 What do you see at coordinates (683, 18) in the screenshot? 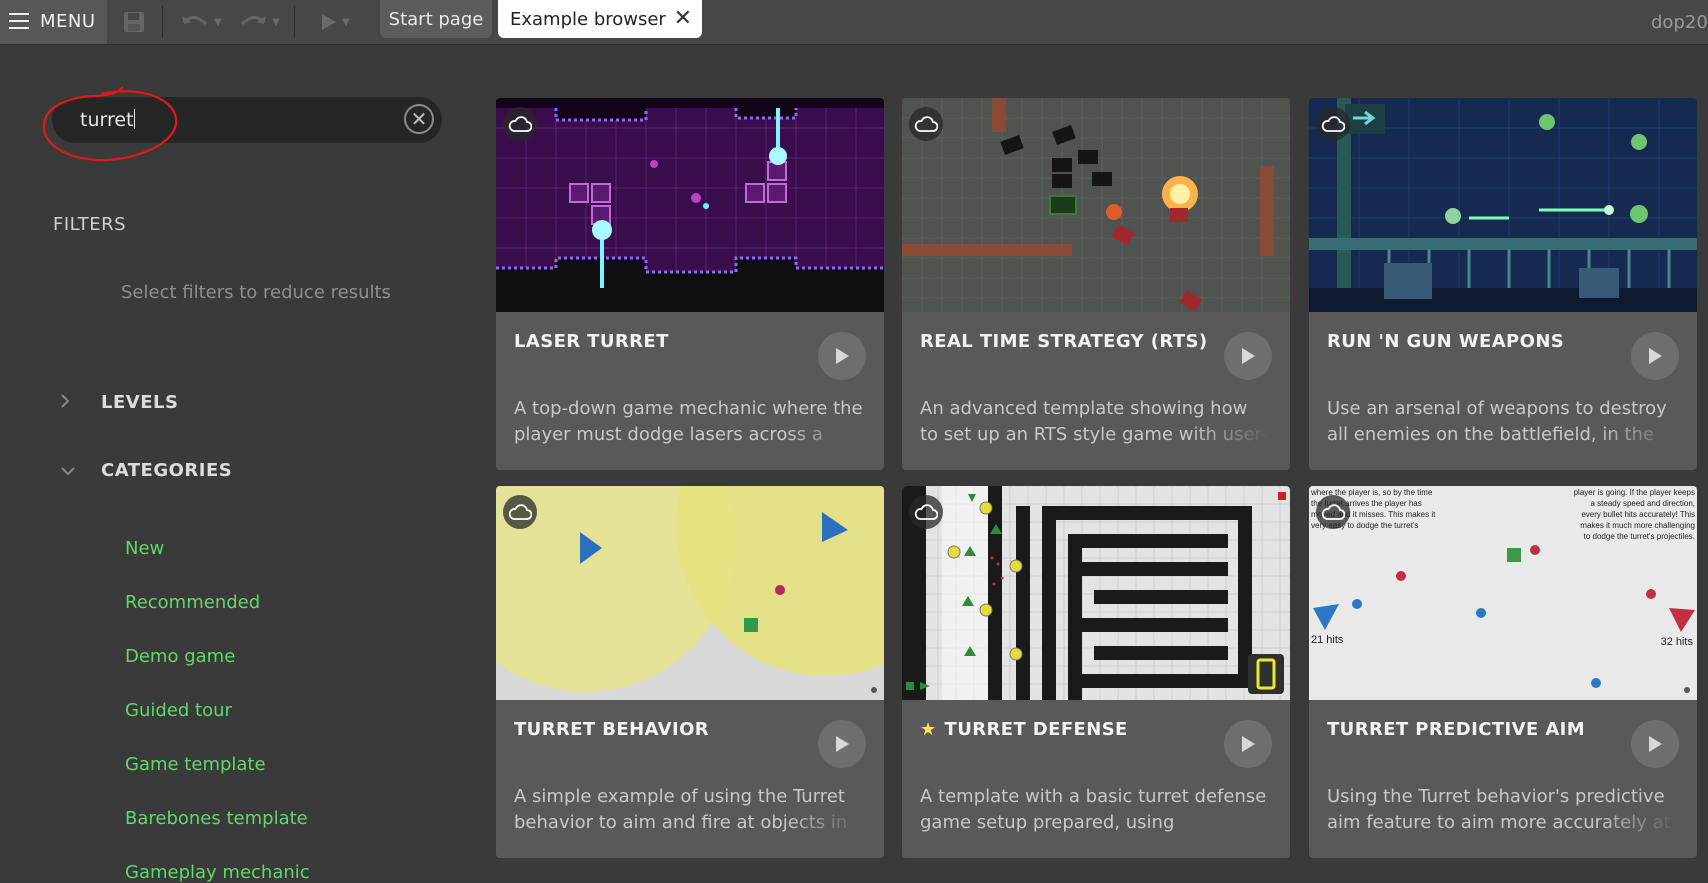
I see `close-icon: ✕` at bounding box center [683, 18].